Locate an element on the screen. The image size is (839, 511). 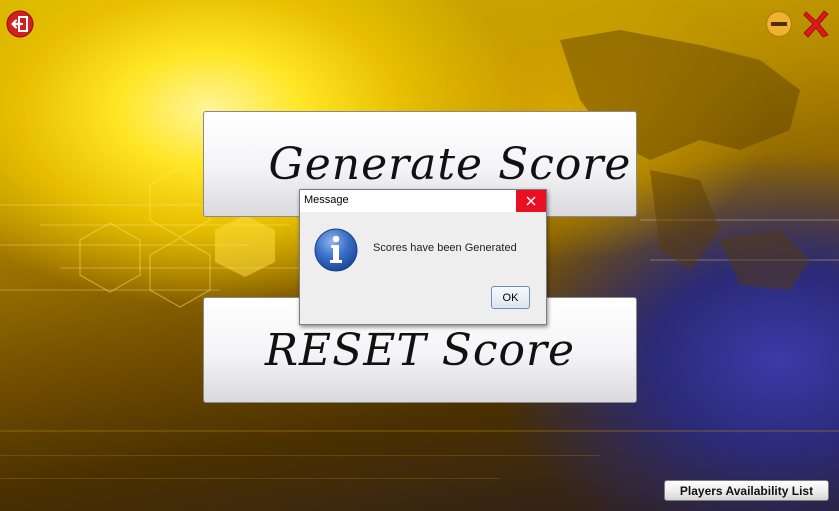
minimize-icon is located at coordinates (779, 24).